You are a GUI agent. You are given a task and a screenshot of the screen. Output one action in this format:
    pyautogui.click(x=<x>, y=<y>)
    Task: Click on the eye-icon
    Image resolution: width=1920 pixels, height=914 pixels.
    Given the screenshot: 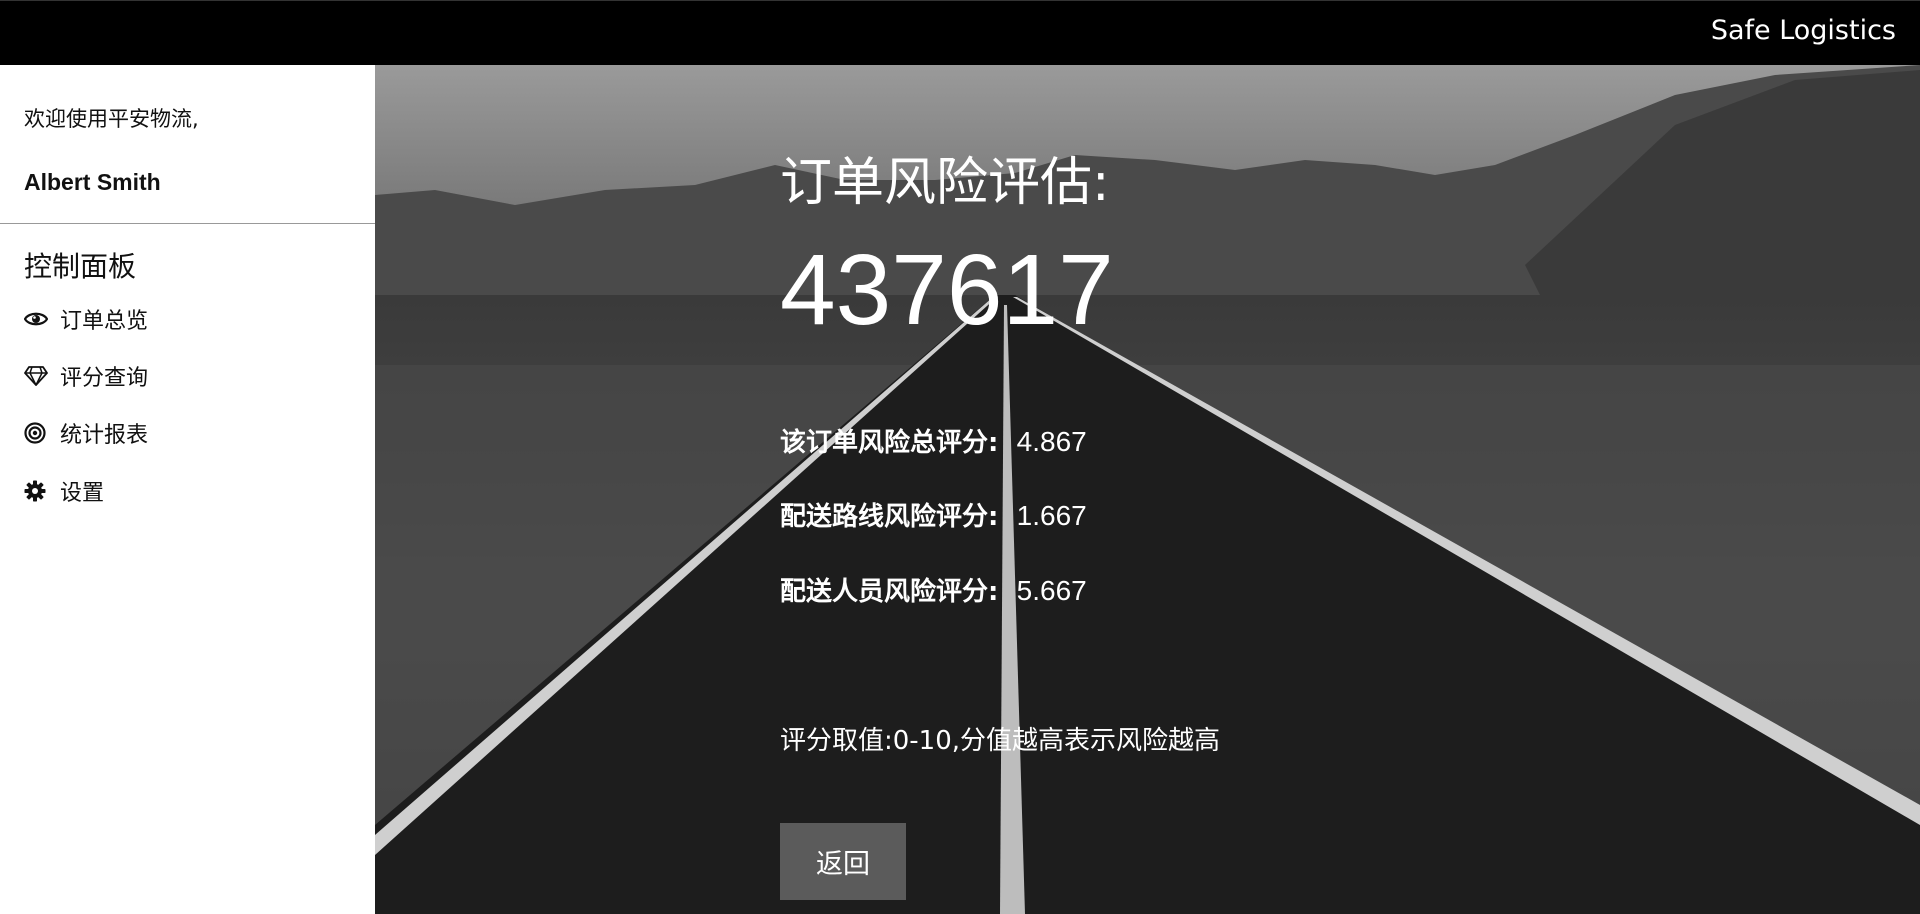 What is the action you would take?
    pyautogui.click(x=39, y=319)
    